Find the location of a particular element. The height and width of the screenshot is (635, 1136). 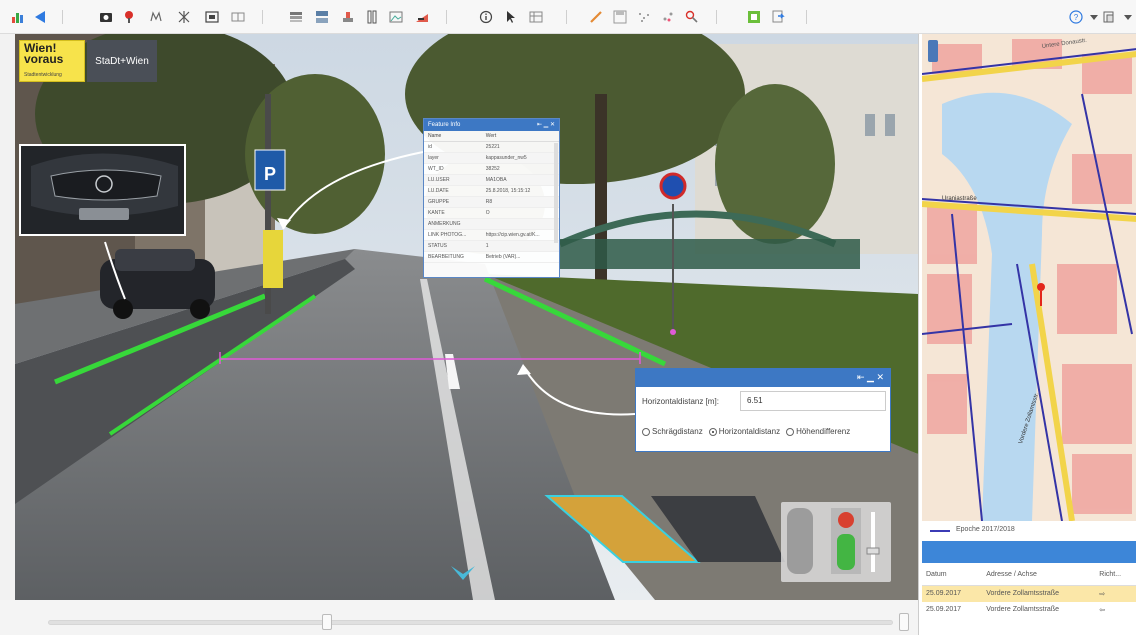

table-row: layer kappasunder_nw5 is located at coordinates (491, 158).